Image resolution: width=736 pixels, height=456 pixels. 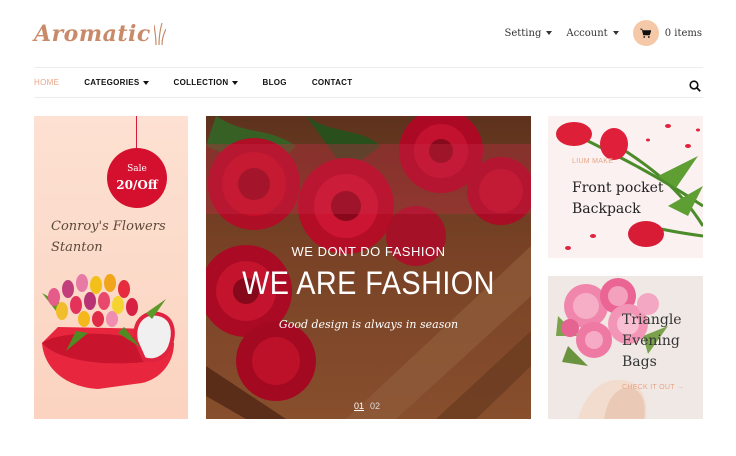 What do you see at coordinates (618, 198) in the screenshot?
I see `card-title: Front pocket Backpack` at bounding box center [618, 198].